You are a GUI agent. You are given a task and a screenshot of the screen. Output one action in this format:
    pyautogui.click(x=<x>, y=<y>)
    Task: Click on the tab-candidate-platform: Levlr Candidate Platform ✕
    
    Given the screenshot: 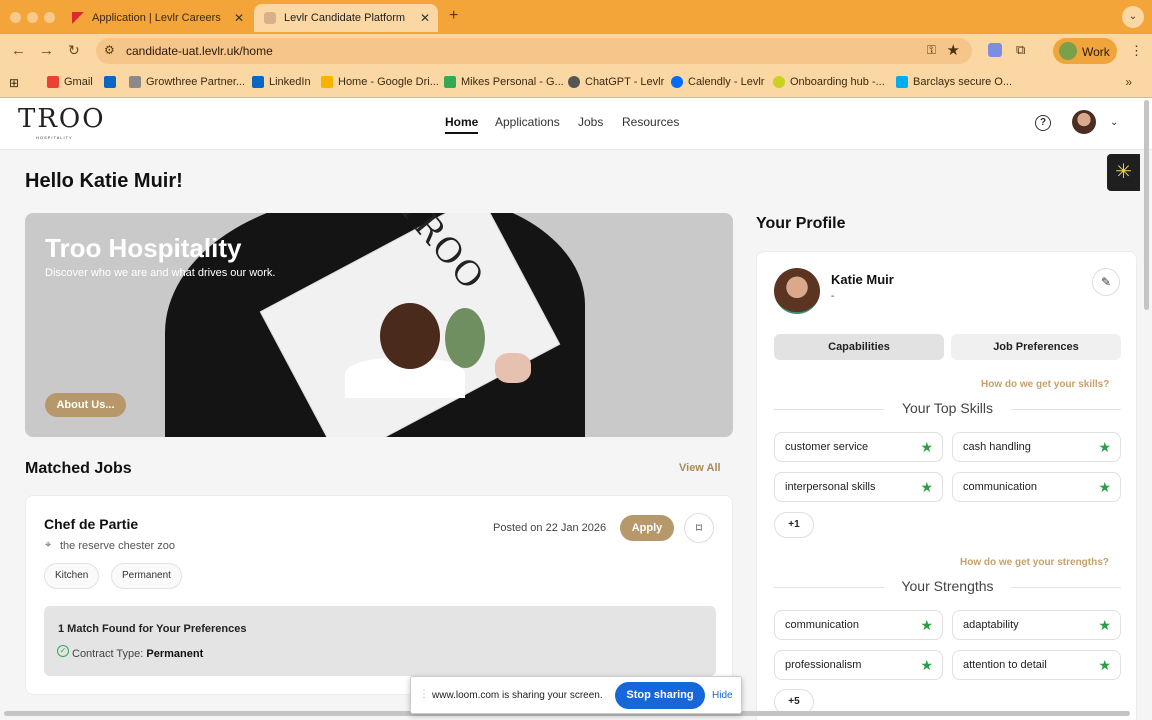 What is the action you would take?
    pyautogui.click(x=346, y=18)
    